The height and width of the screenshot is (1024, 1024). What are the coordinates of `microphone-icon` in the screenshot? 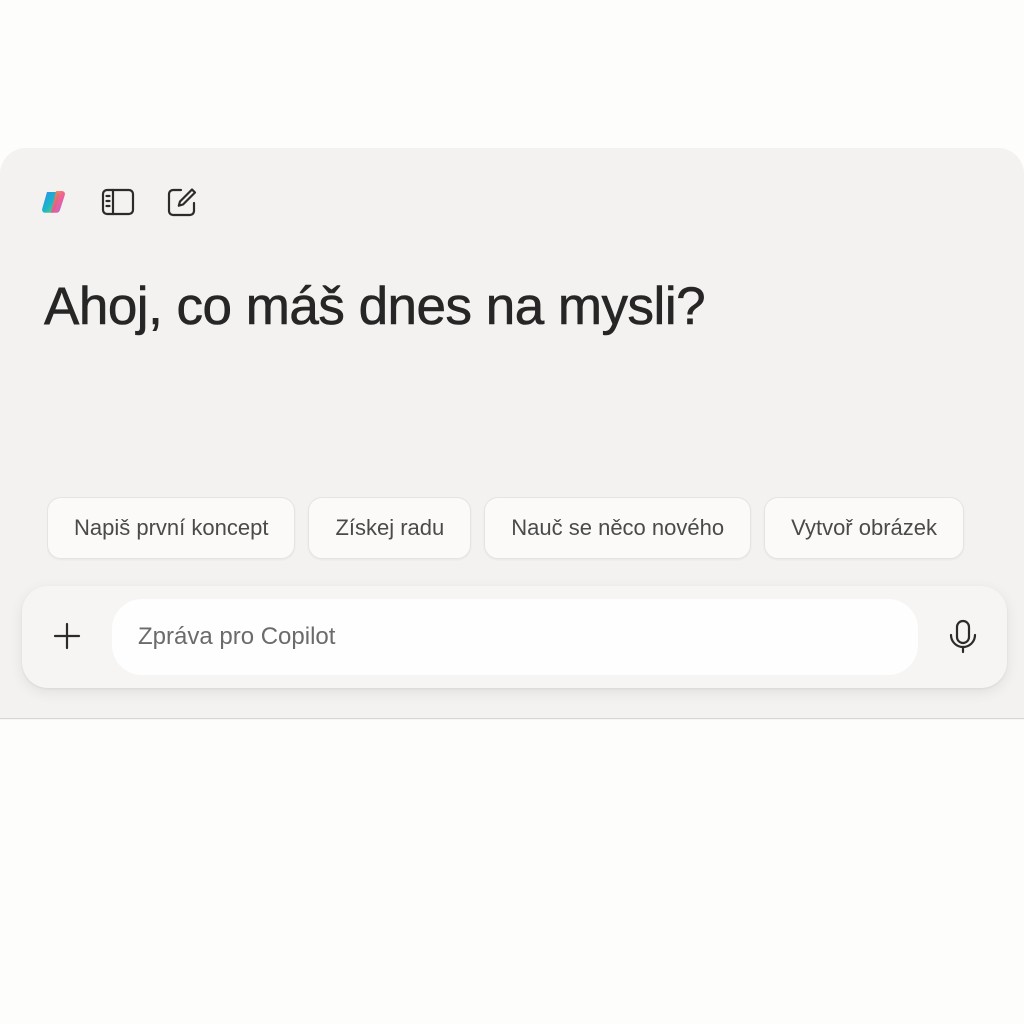 It's located at (963, 636).